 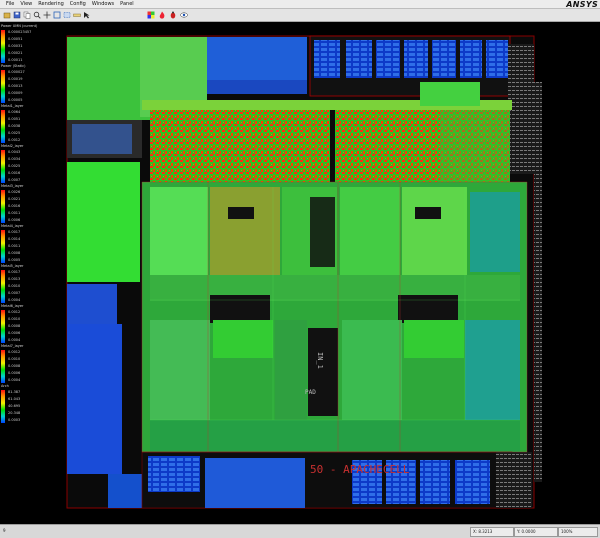 What do you see at coordinates (78, 4) in the screenshot?
I see `menu-config: Config` at bounding box center [78, 4].